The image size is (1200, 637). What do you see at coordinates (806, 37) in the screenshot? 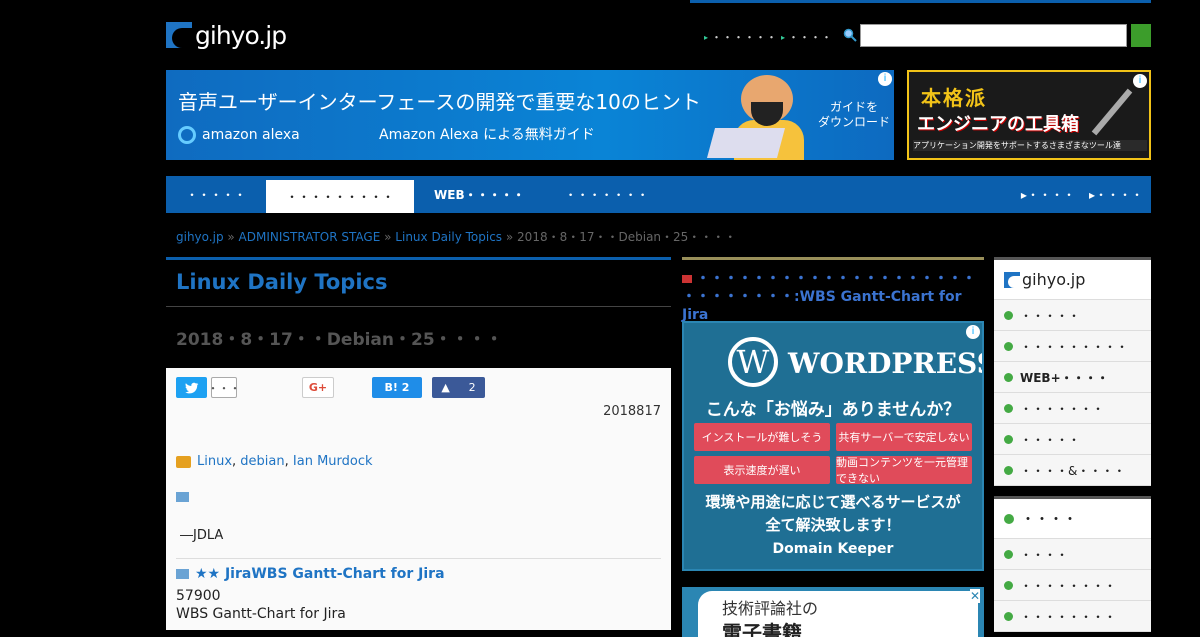
I see `header-link-2: ▸ ・・・・` at bounding box center [806, 37].